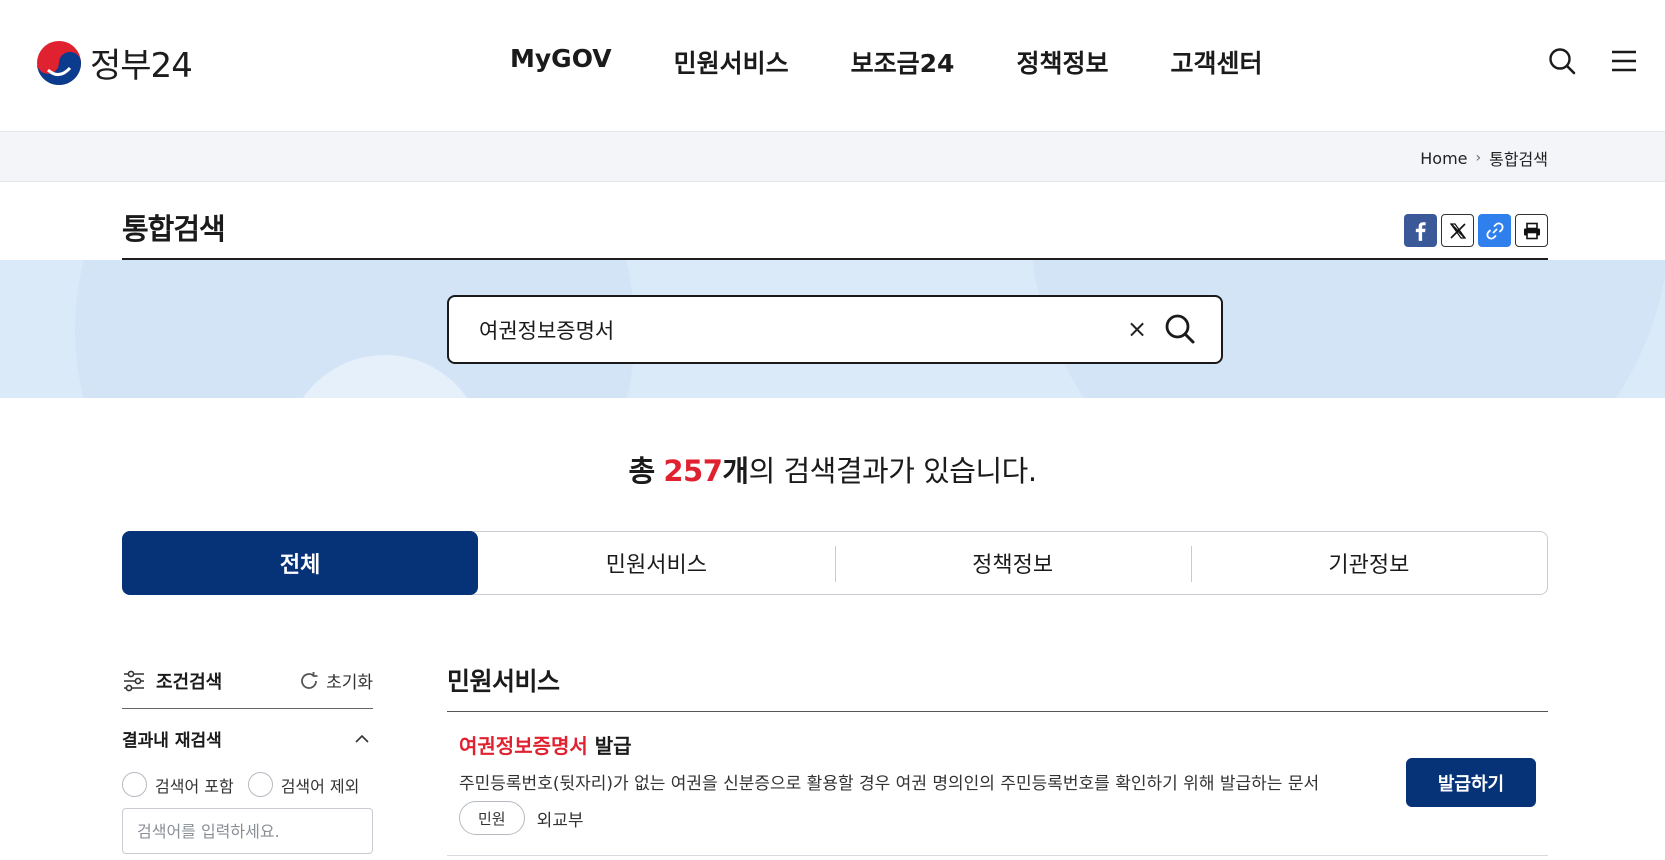 This screenshot has height=860, width=1665. Describe the element at coordinates (1494, 230) in the screenshot. I see `link-copy-icon` at that location.